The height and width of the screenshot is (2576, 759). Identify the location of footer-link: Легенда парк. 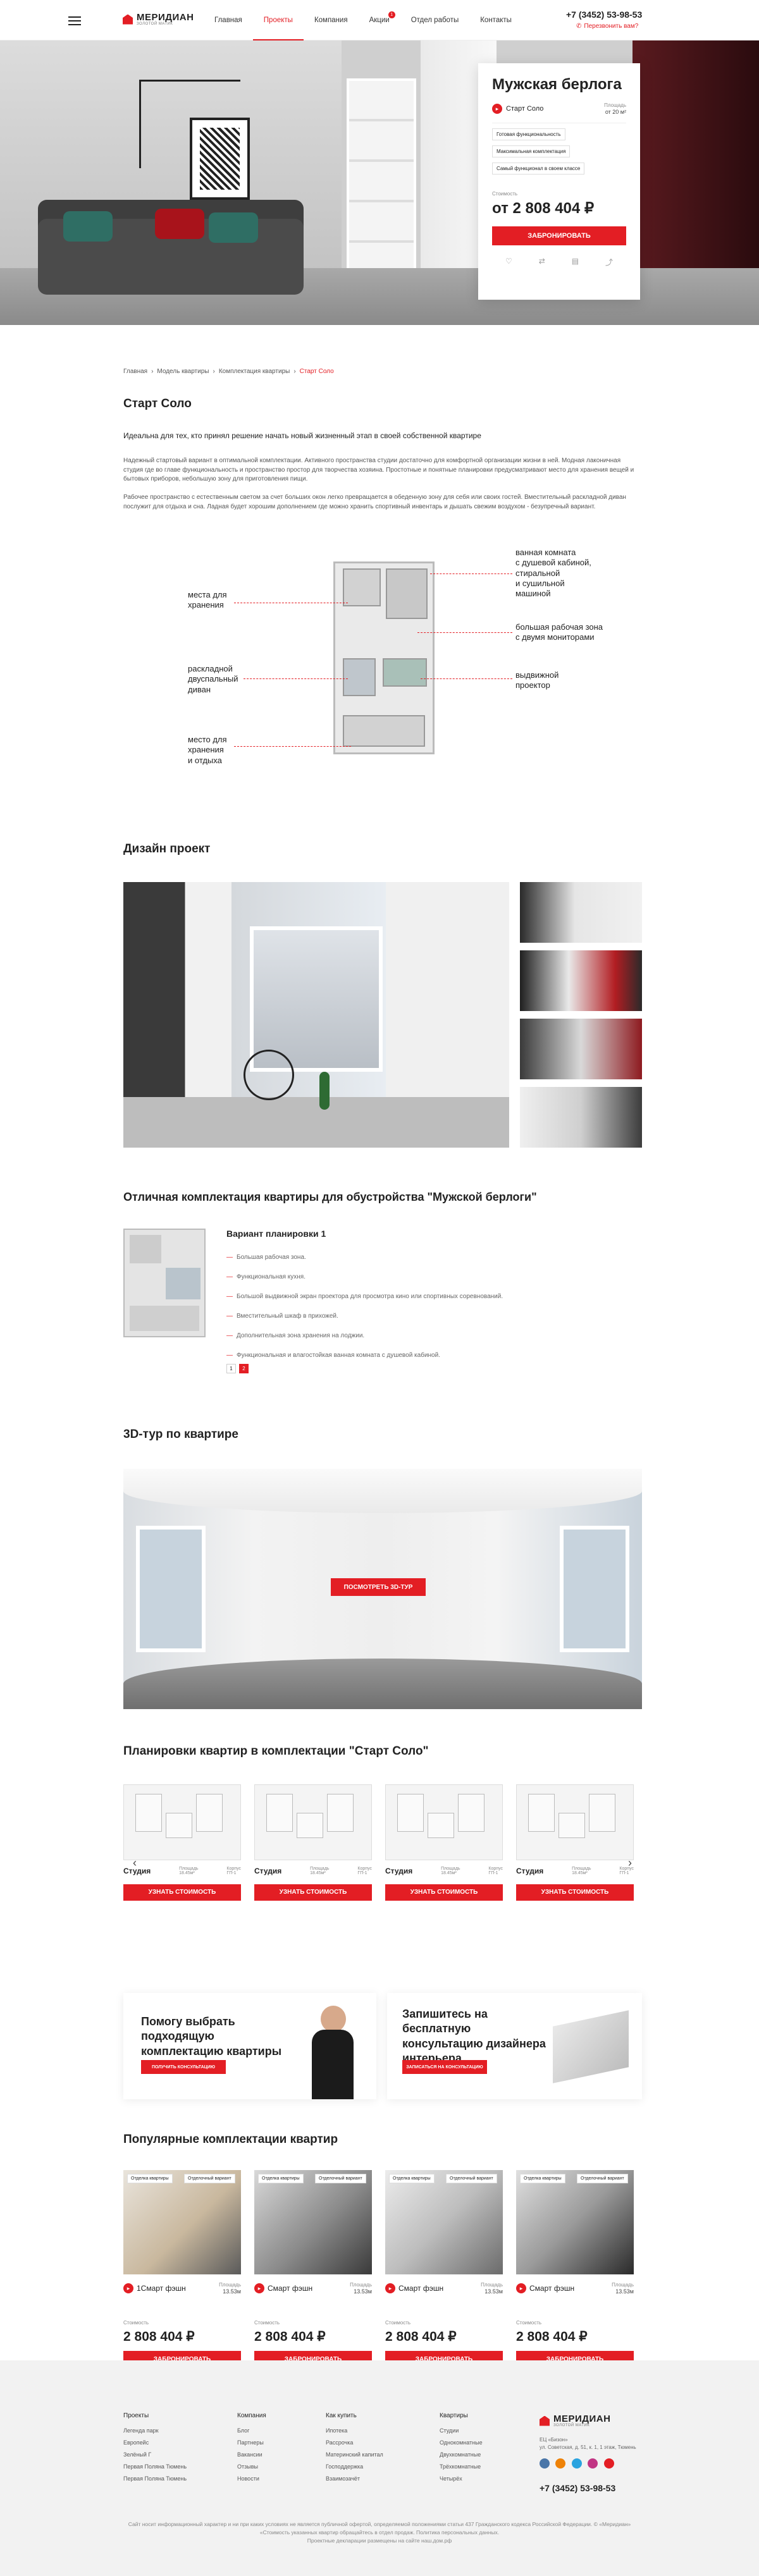
(155, 2431).